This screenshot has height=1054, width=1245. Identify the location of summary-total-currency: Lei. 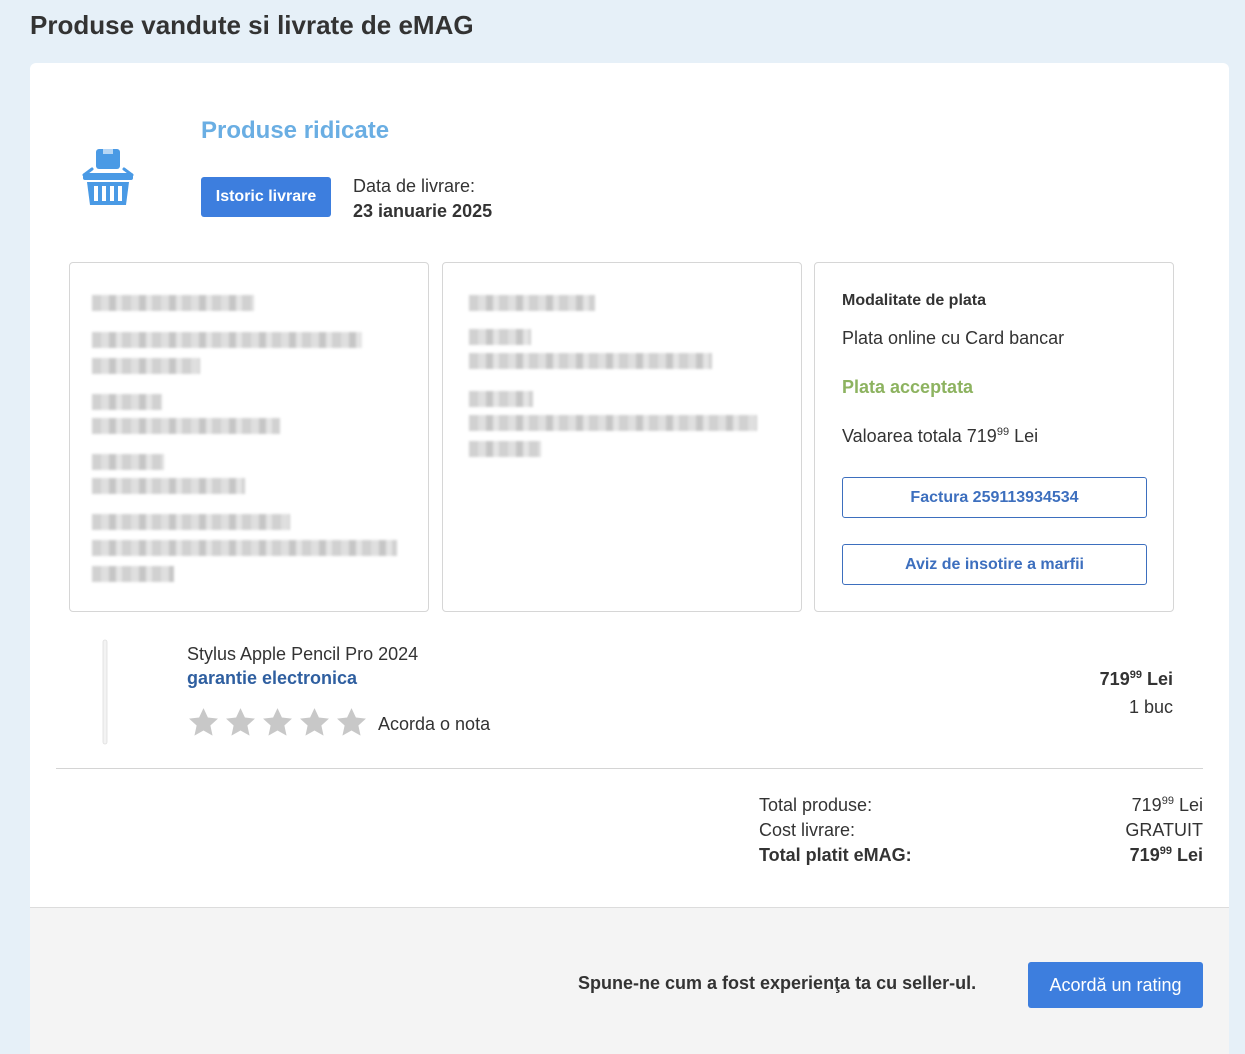
(1189, 855).